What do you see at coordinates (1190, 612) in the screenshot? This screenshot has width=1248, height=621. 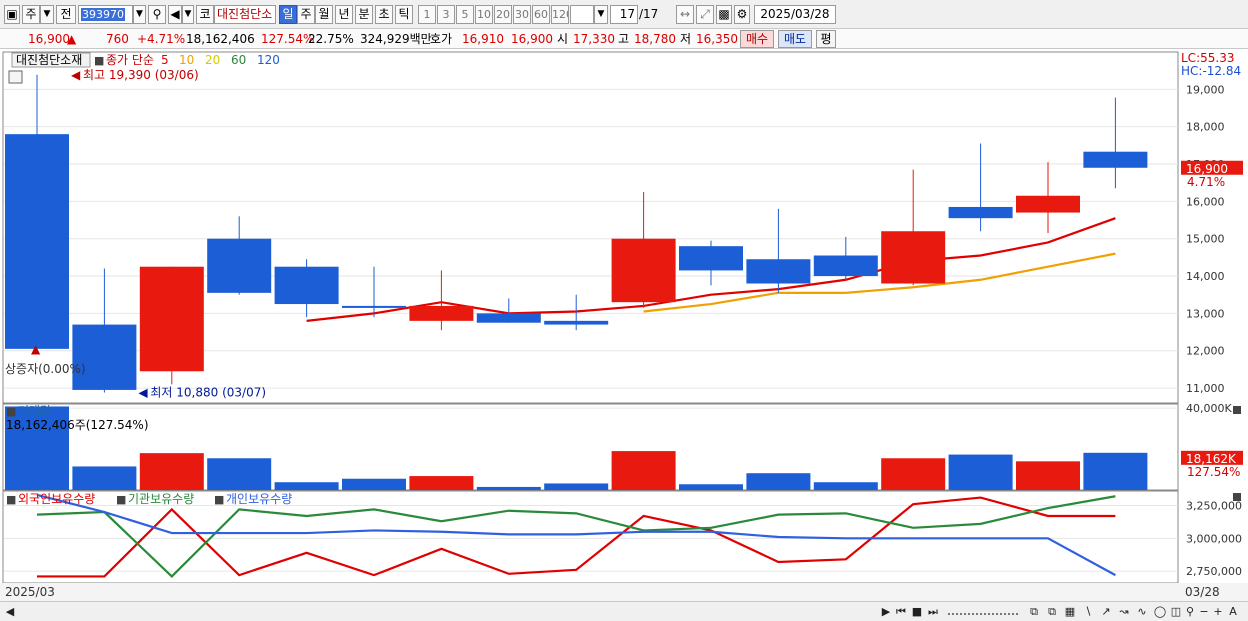 I see `zoom-search-icon: ⚲` at bounding box center [1190, 612].